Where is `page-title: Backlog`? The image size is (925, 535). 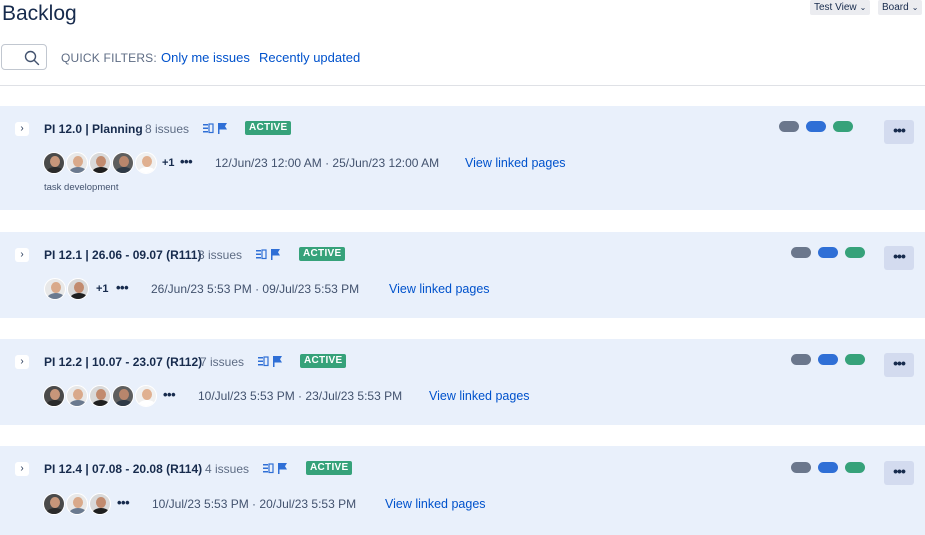
page-title: Backlog is located at coordinates (39, 13).